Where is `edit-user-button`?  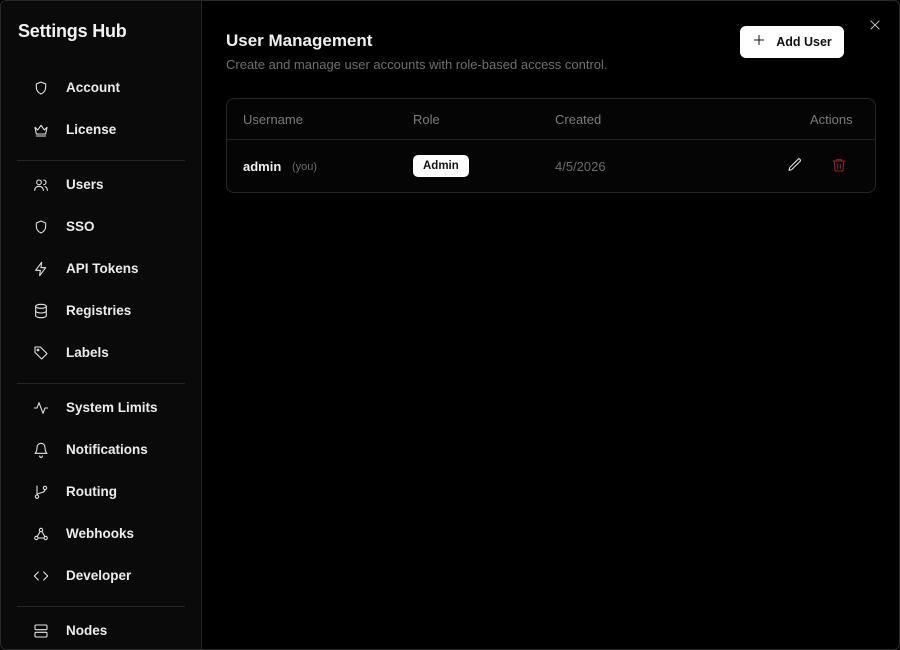 edit-user-button is located at coordinates (796, 166).